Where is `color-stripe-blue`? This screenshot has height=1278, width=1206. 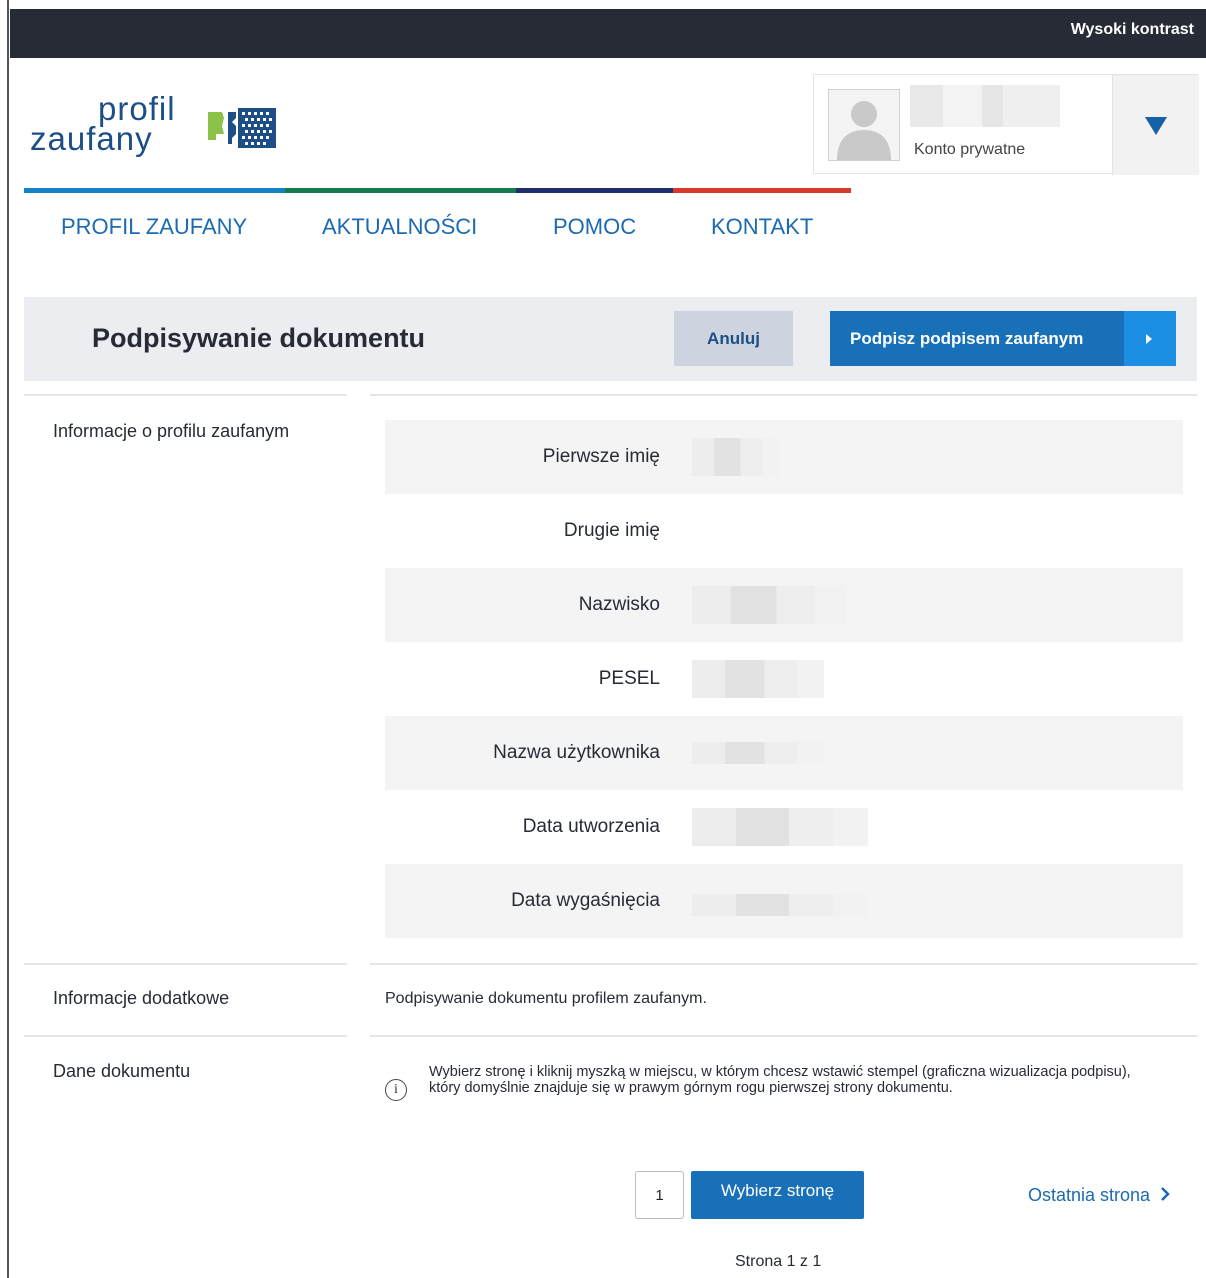 color-stripe-blue is located at coordinates (154, 190).